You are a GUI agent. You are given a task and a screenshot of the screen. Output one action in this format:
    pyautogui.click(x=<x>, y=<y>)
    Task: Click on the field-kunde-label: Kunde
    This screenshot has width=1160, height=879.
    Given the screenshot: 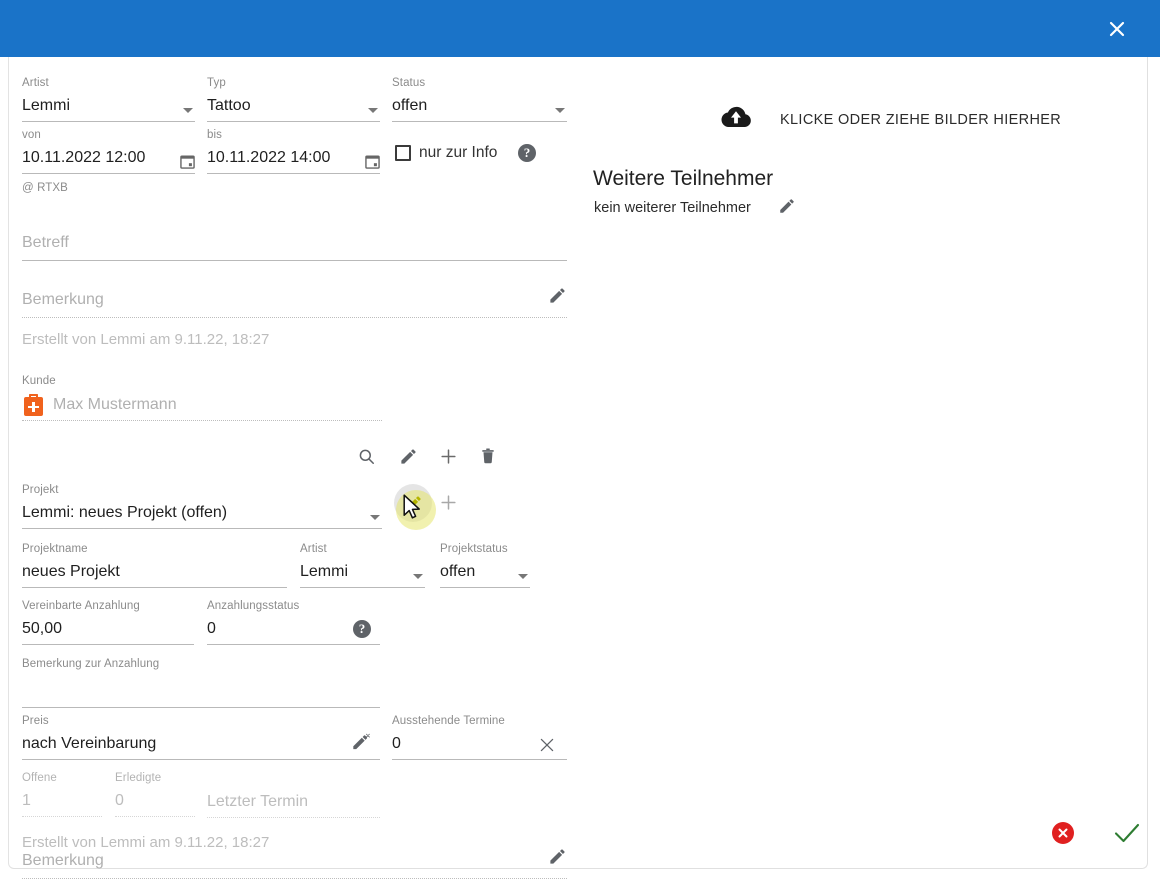 What is the action you would take?
    pyautogui.click(x=39, y=381)
    